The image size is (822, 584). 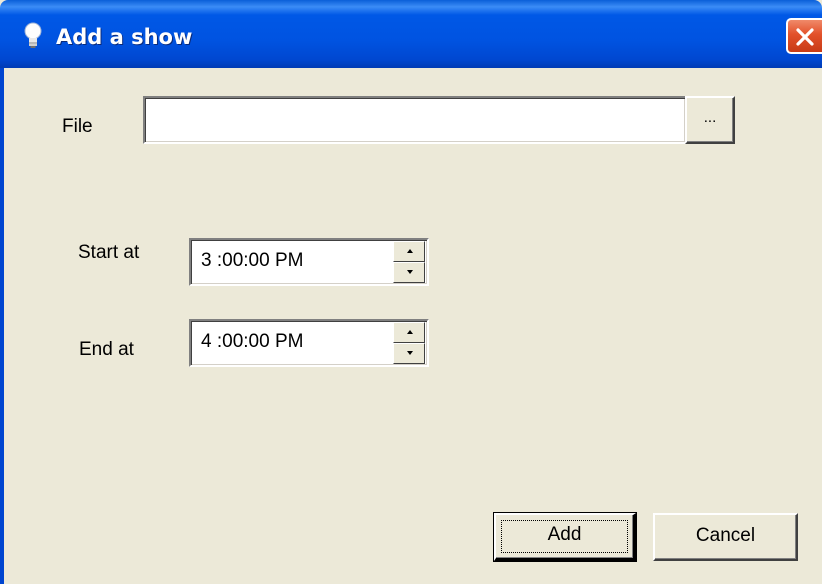 What do you see at coordinates (252, 261) in the screenshot?
I see `start-time-value: 3 :00:00 PM` at bounding box center [252, 261].